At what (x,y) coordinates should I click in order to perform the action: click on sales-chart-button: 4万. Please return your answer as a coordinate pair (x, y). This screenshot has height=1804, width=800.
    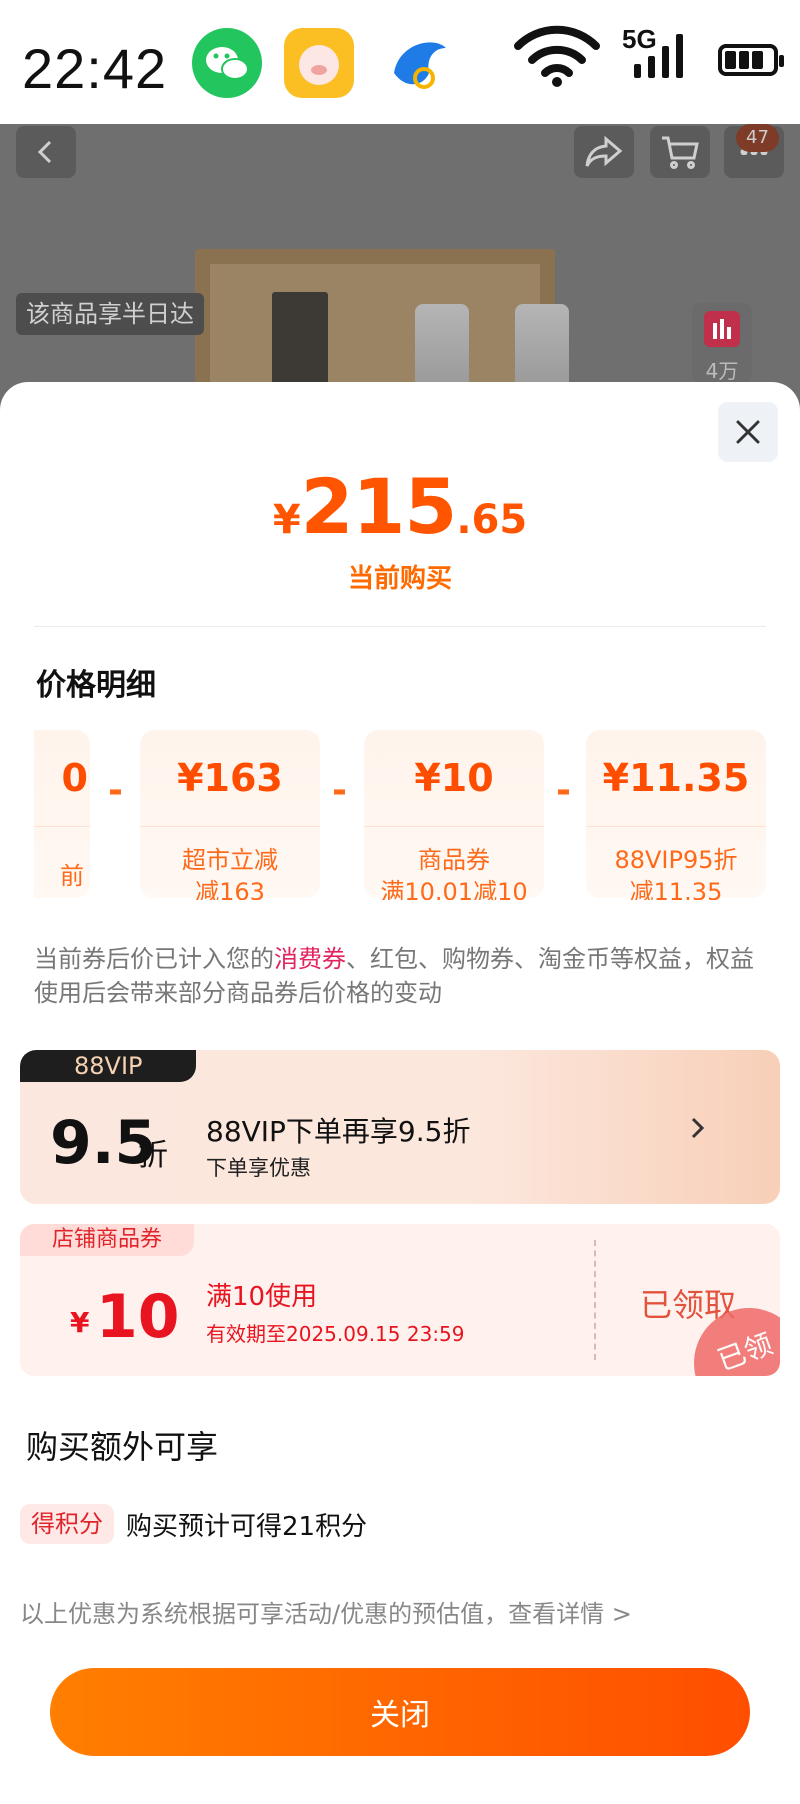
    Looking at the image, I should click on (722, 343).